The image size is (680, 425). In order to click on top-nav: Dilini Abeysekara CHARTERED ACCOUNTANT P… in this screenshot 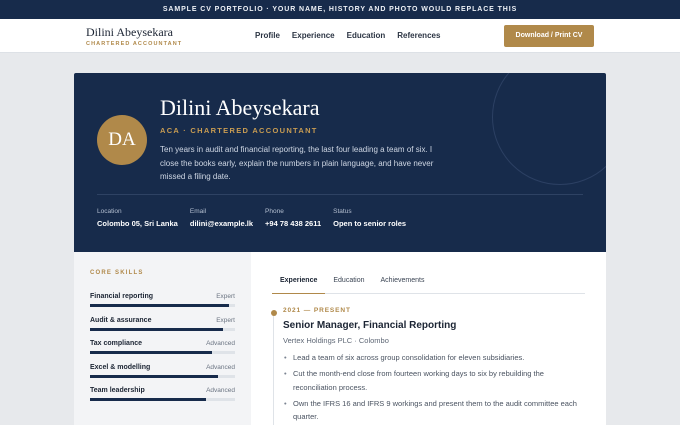, I will do `click(340, 36)`.